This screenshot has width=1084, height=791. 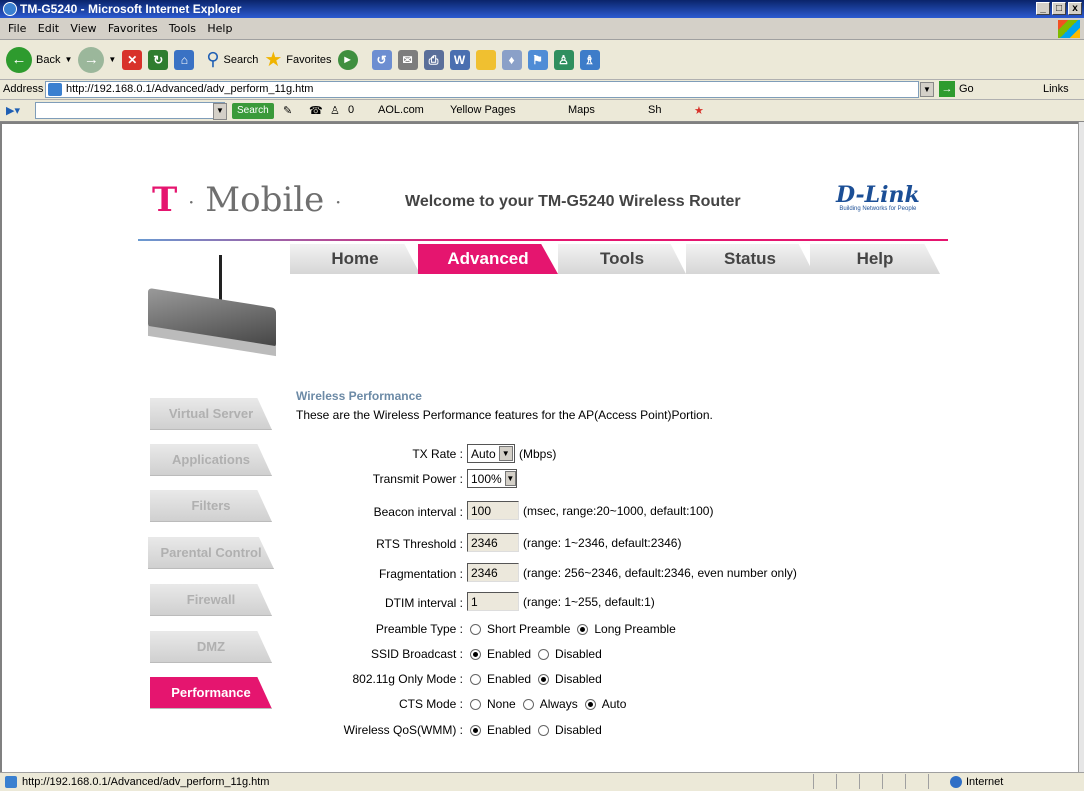 What do you see at coordinates (654, 110) in the screenshot?
I see `shop-link: Sh` at bounding box center [654, 110].